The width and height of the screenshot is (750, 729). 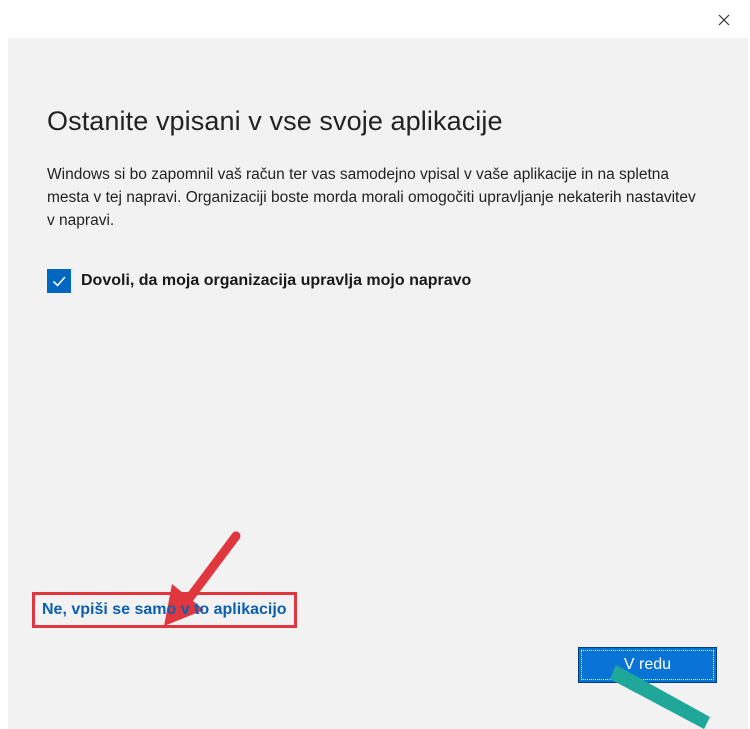 I want to click on ok-button: V redu, so click(x=647, y=665).